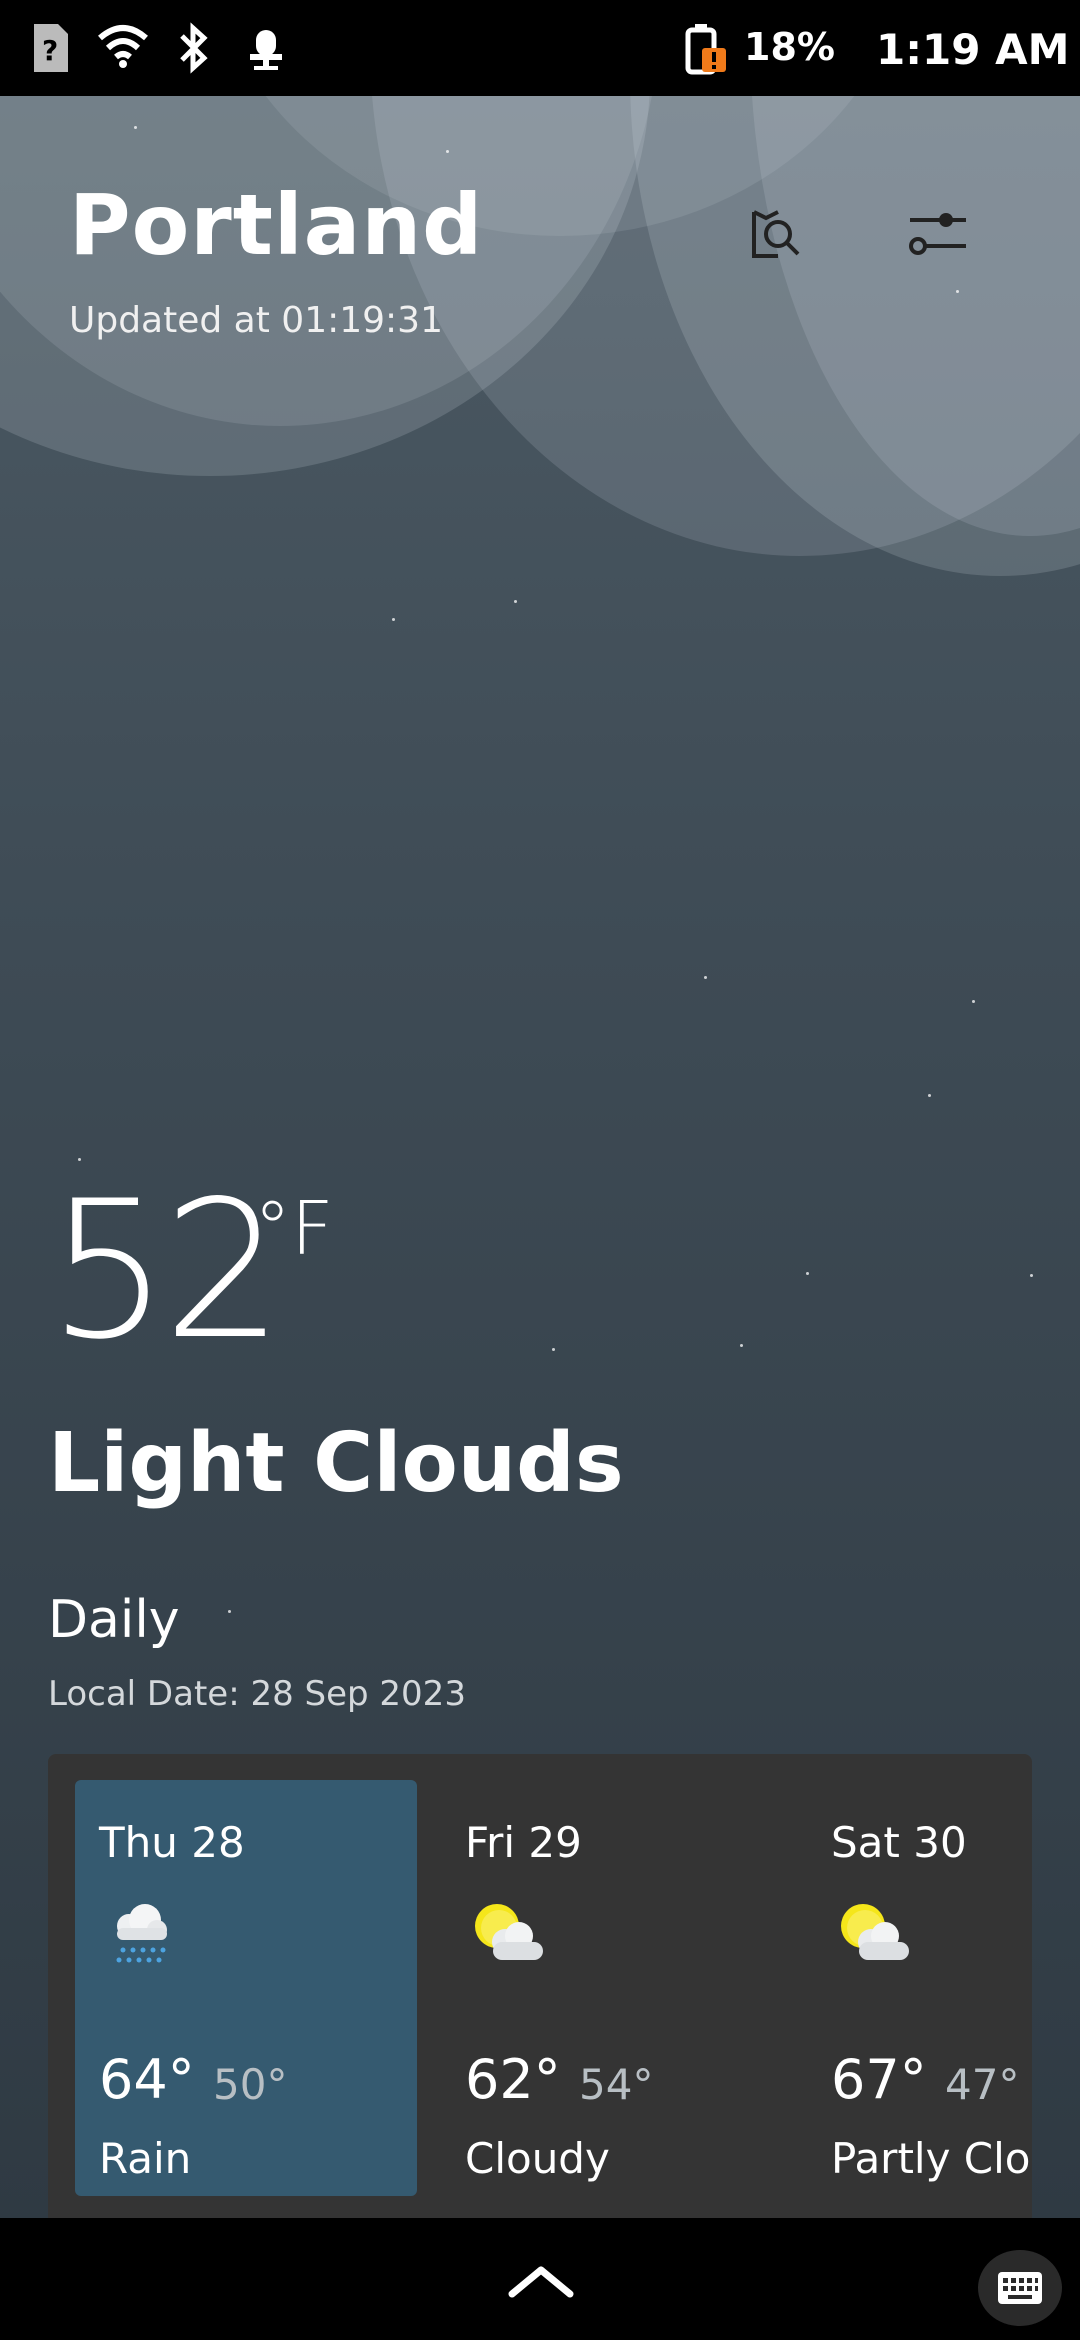  I want to click on sliders-icon, so click(937, 234).